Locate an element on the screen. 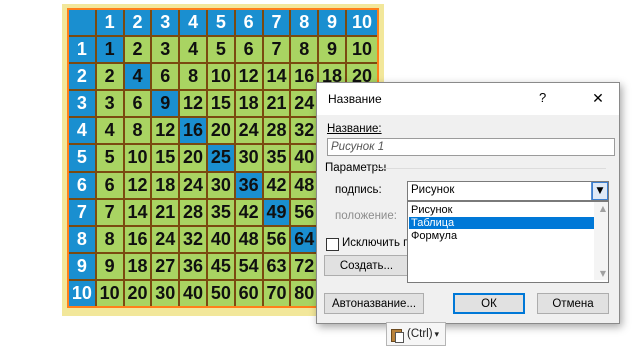 This screenshot has width=635, height=349. table-row-header: 6 is located at coordinates (82, 185).